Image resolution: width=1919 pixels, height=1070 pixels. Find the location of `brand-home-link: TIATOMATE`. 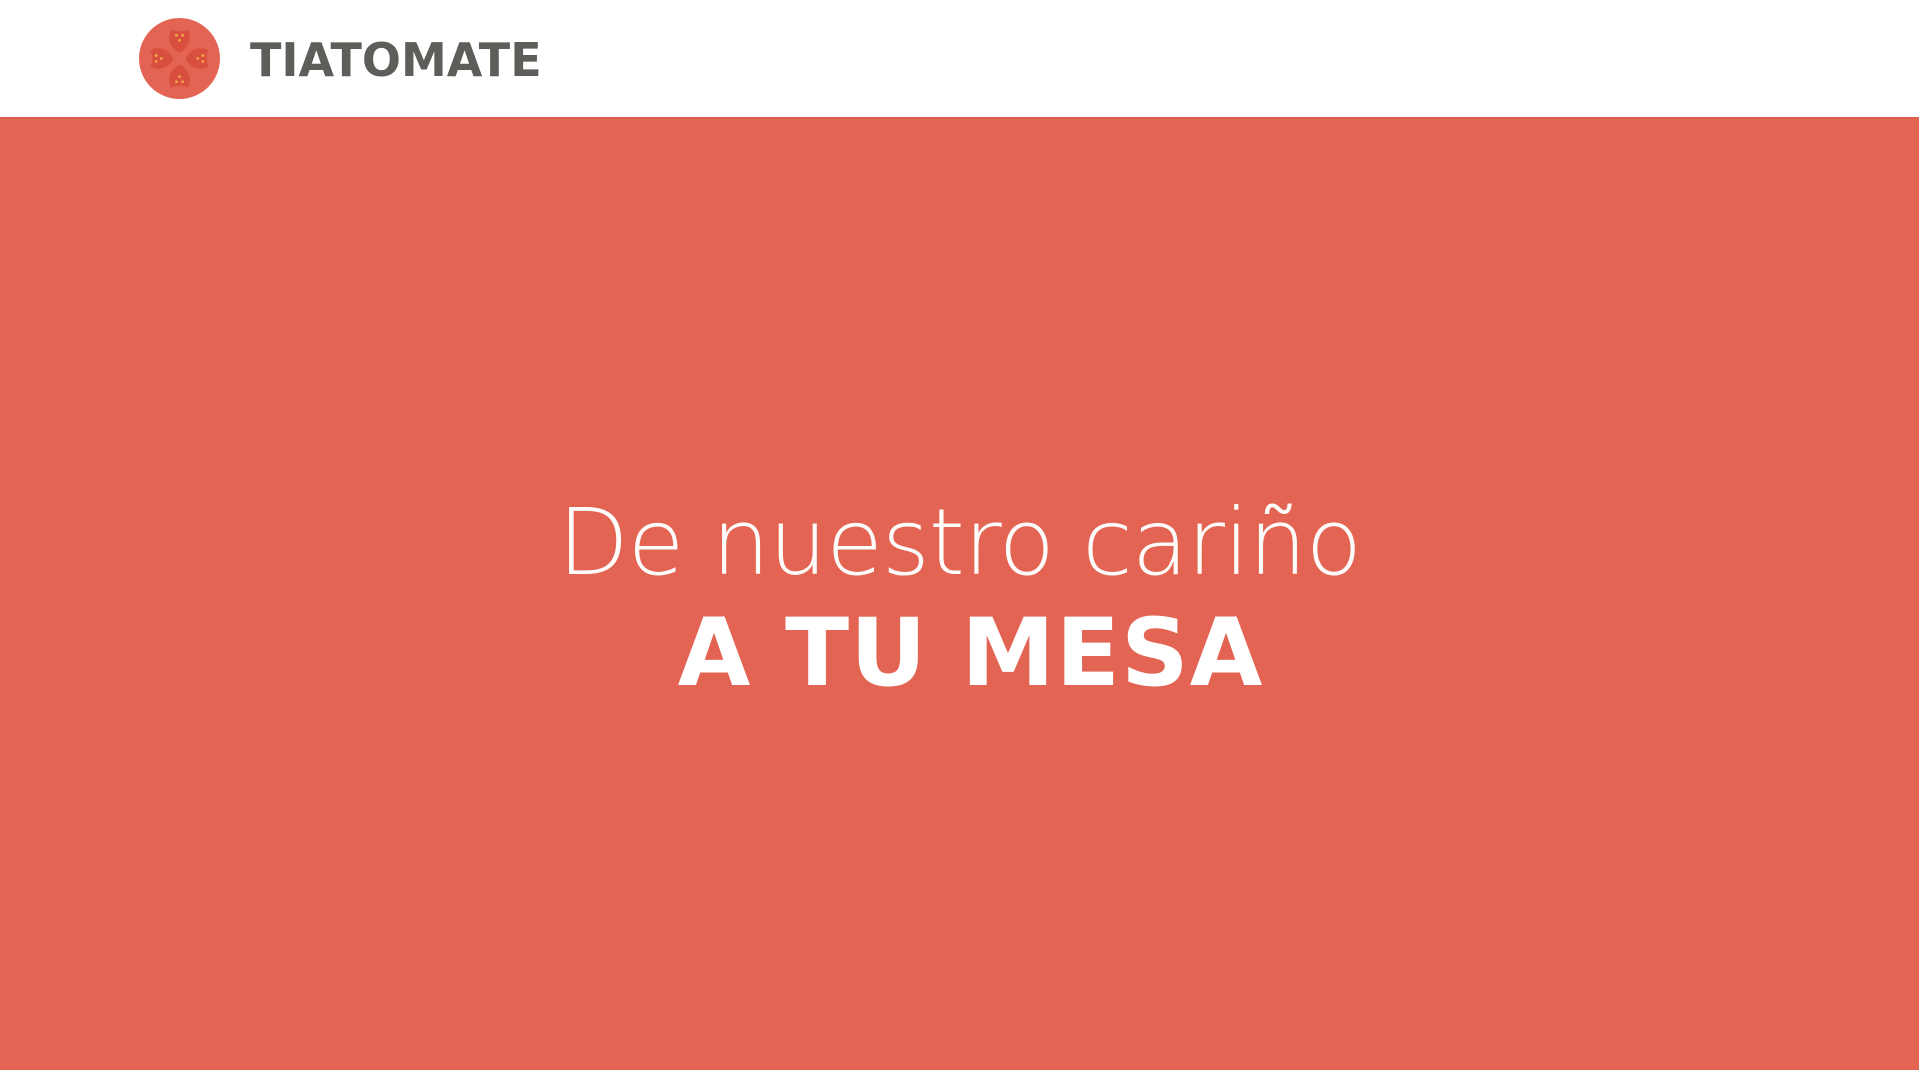

brand-home-link: TIATOMATE is located at coordinates (340, 58).